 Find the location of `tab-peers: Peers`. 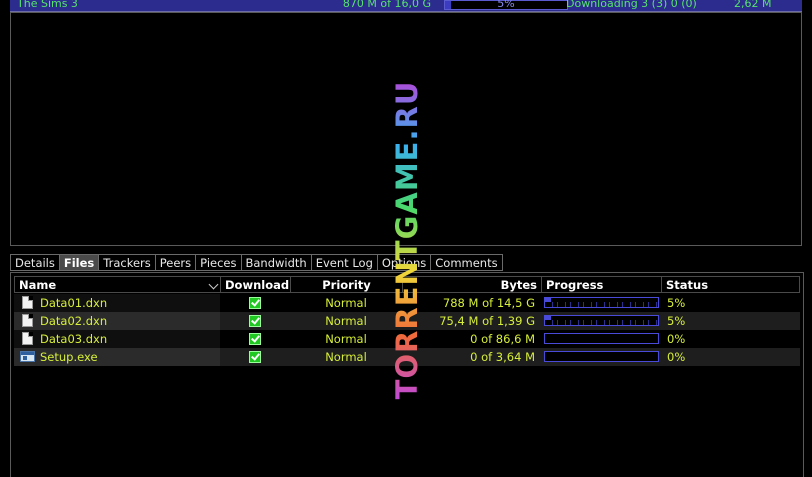

tab-peers: Peers is located at coordinates (175, 262).